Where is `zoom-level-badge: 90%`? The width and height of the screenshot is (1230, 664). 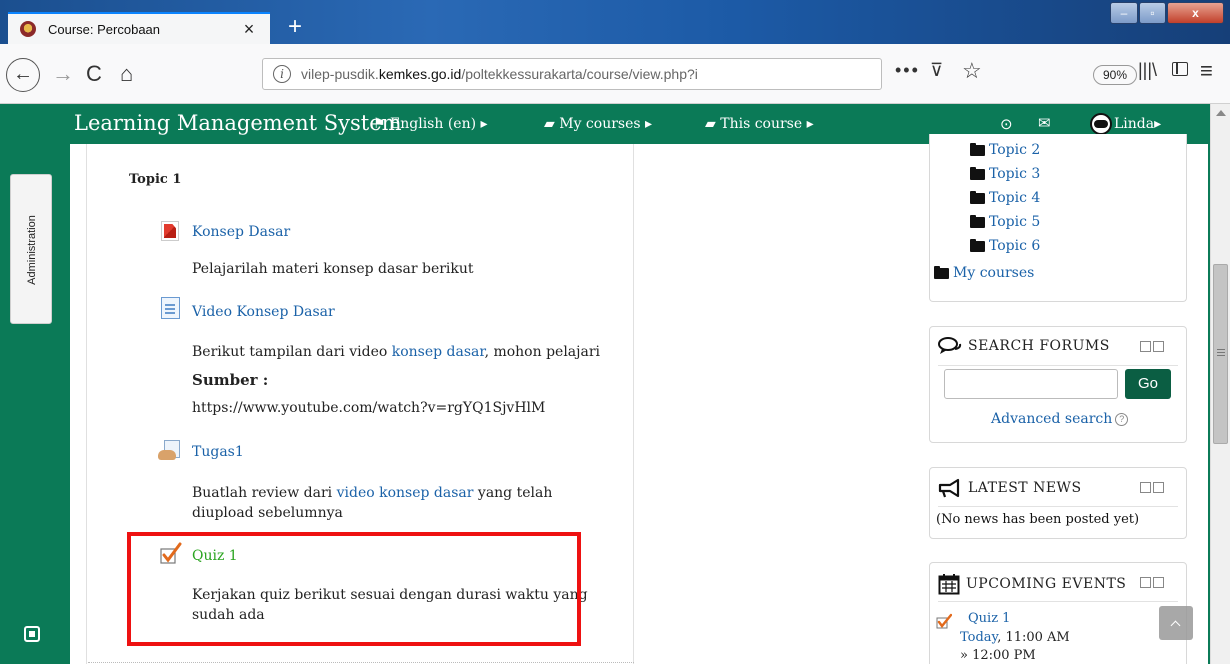 zoom-level-badge: 90% is located at coordinates (1115, 75).